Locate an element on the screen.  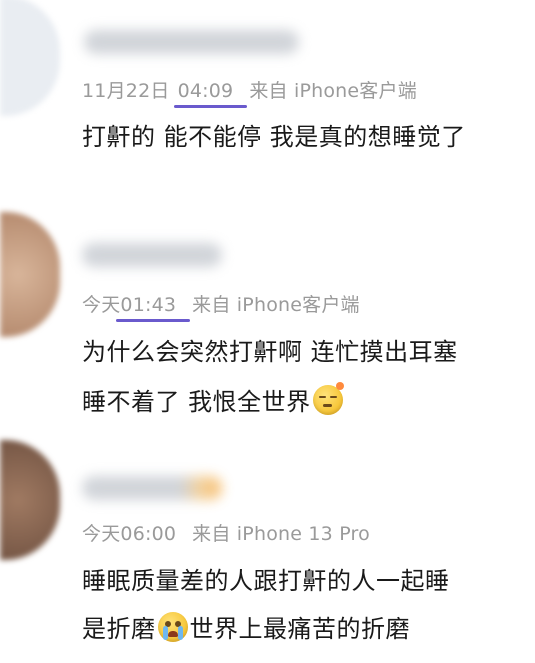
comment-date: 11月22日 is located at coordinates (126, 91).